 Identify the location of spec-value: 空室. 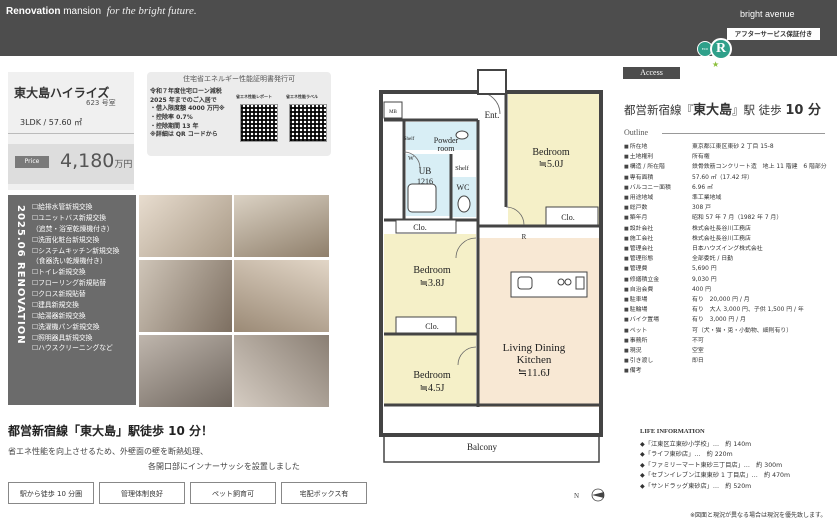
(698, 351).